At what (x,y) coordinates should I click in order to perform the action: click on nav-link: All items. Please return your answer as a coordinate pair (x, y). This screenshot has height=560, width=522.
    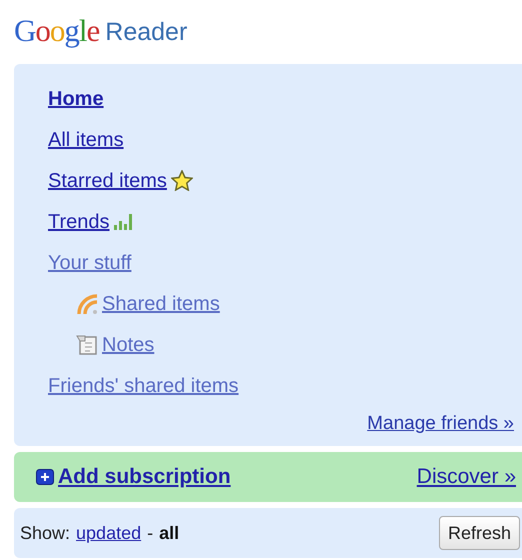
    Looking at the image, I should click on (86, 140).